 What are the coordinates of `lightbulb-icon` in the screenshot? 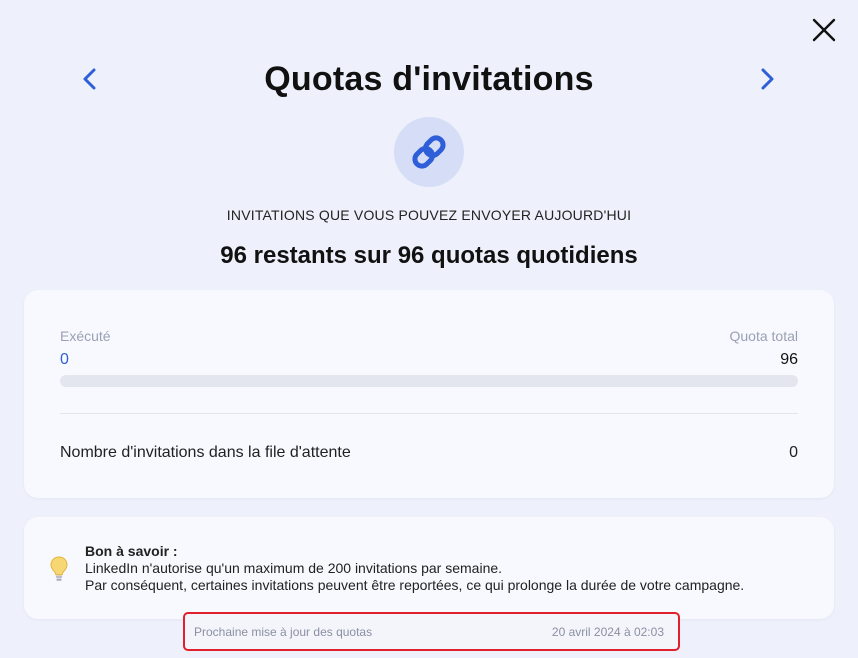 It's located at (59, 568).